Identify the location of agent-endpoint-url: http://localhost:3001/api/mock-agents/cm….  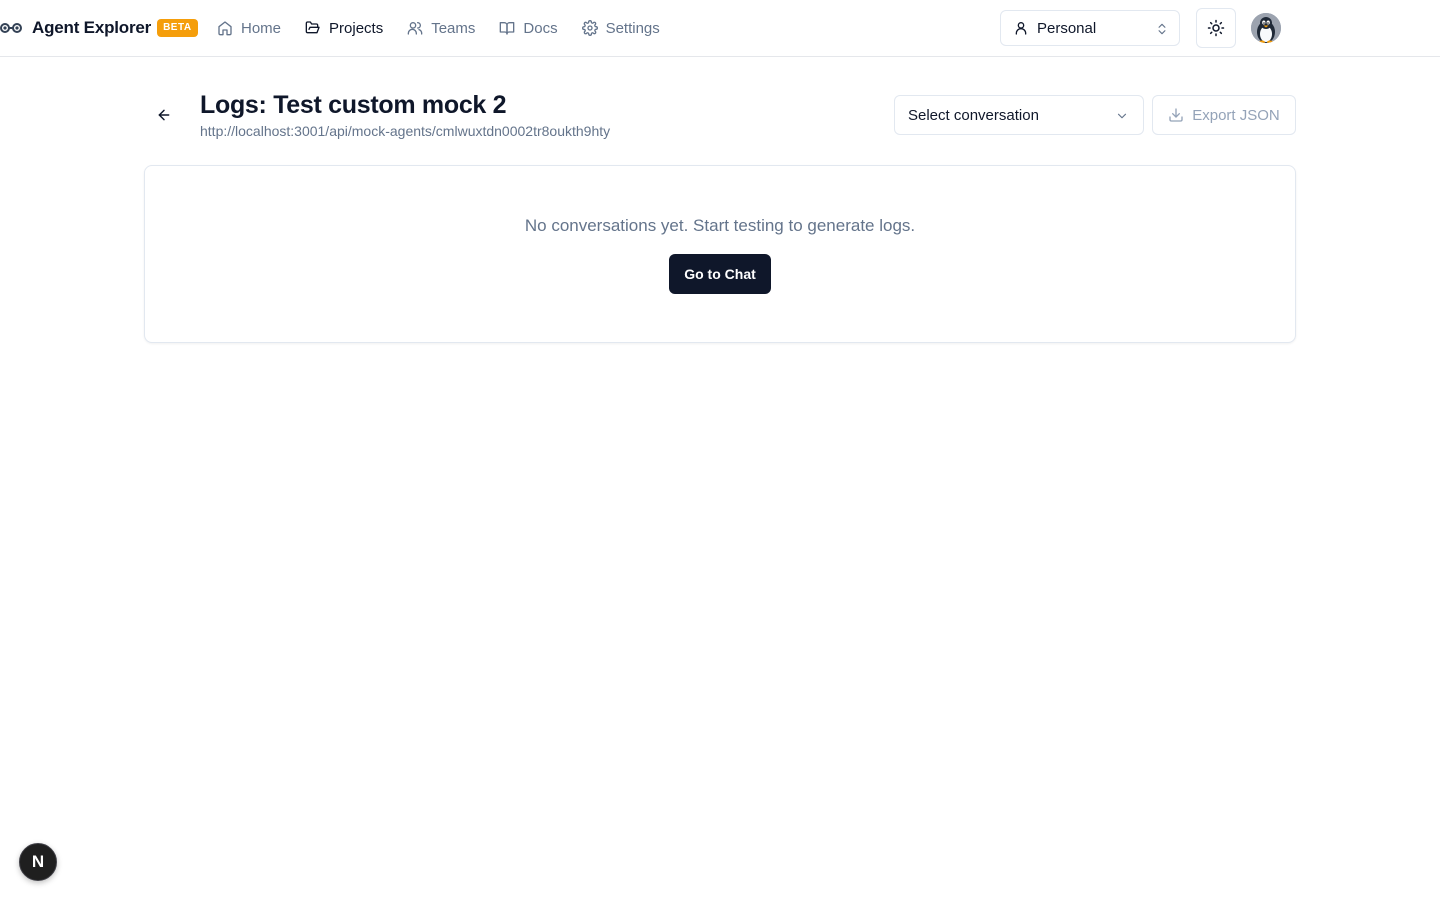
(405, 131).